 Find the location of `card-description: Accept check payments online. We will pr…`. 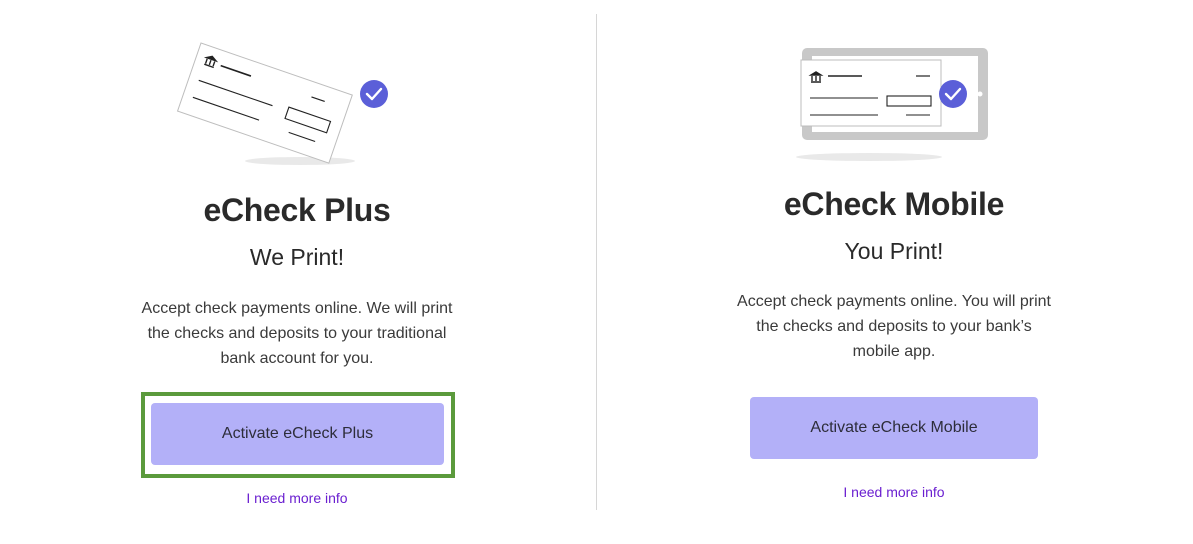

card-description: Accept check payments online. We will pr… is located at coordinates (297, 333).